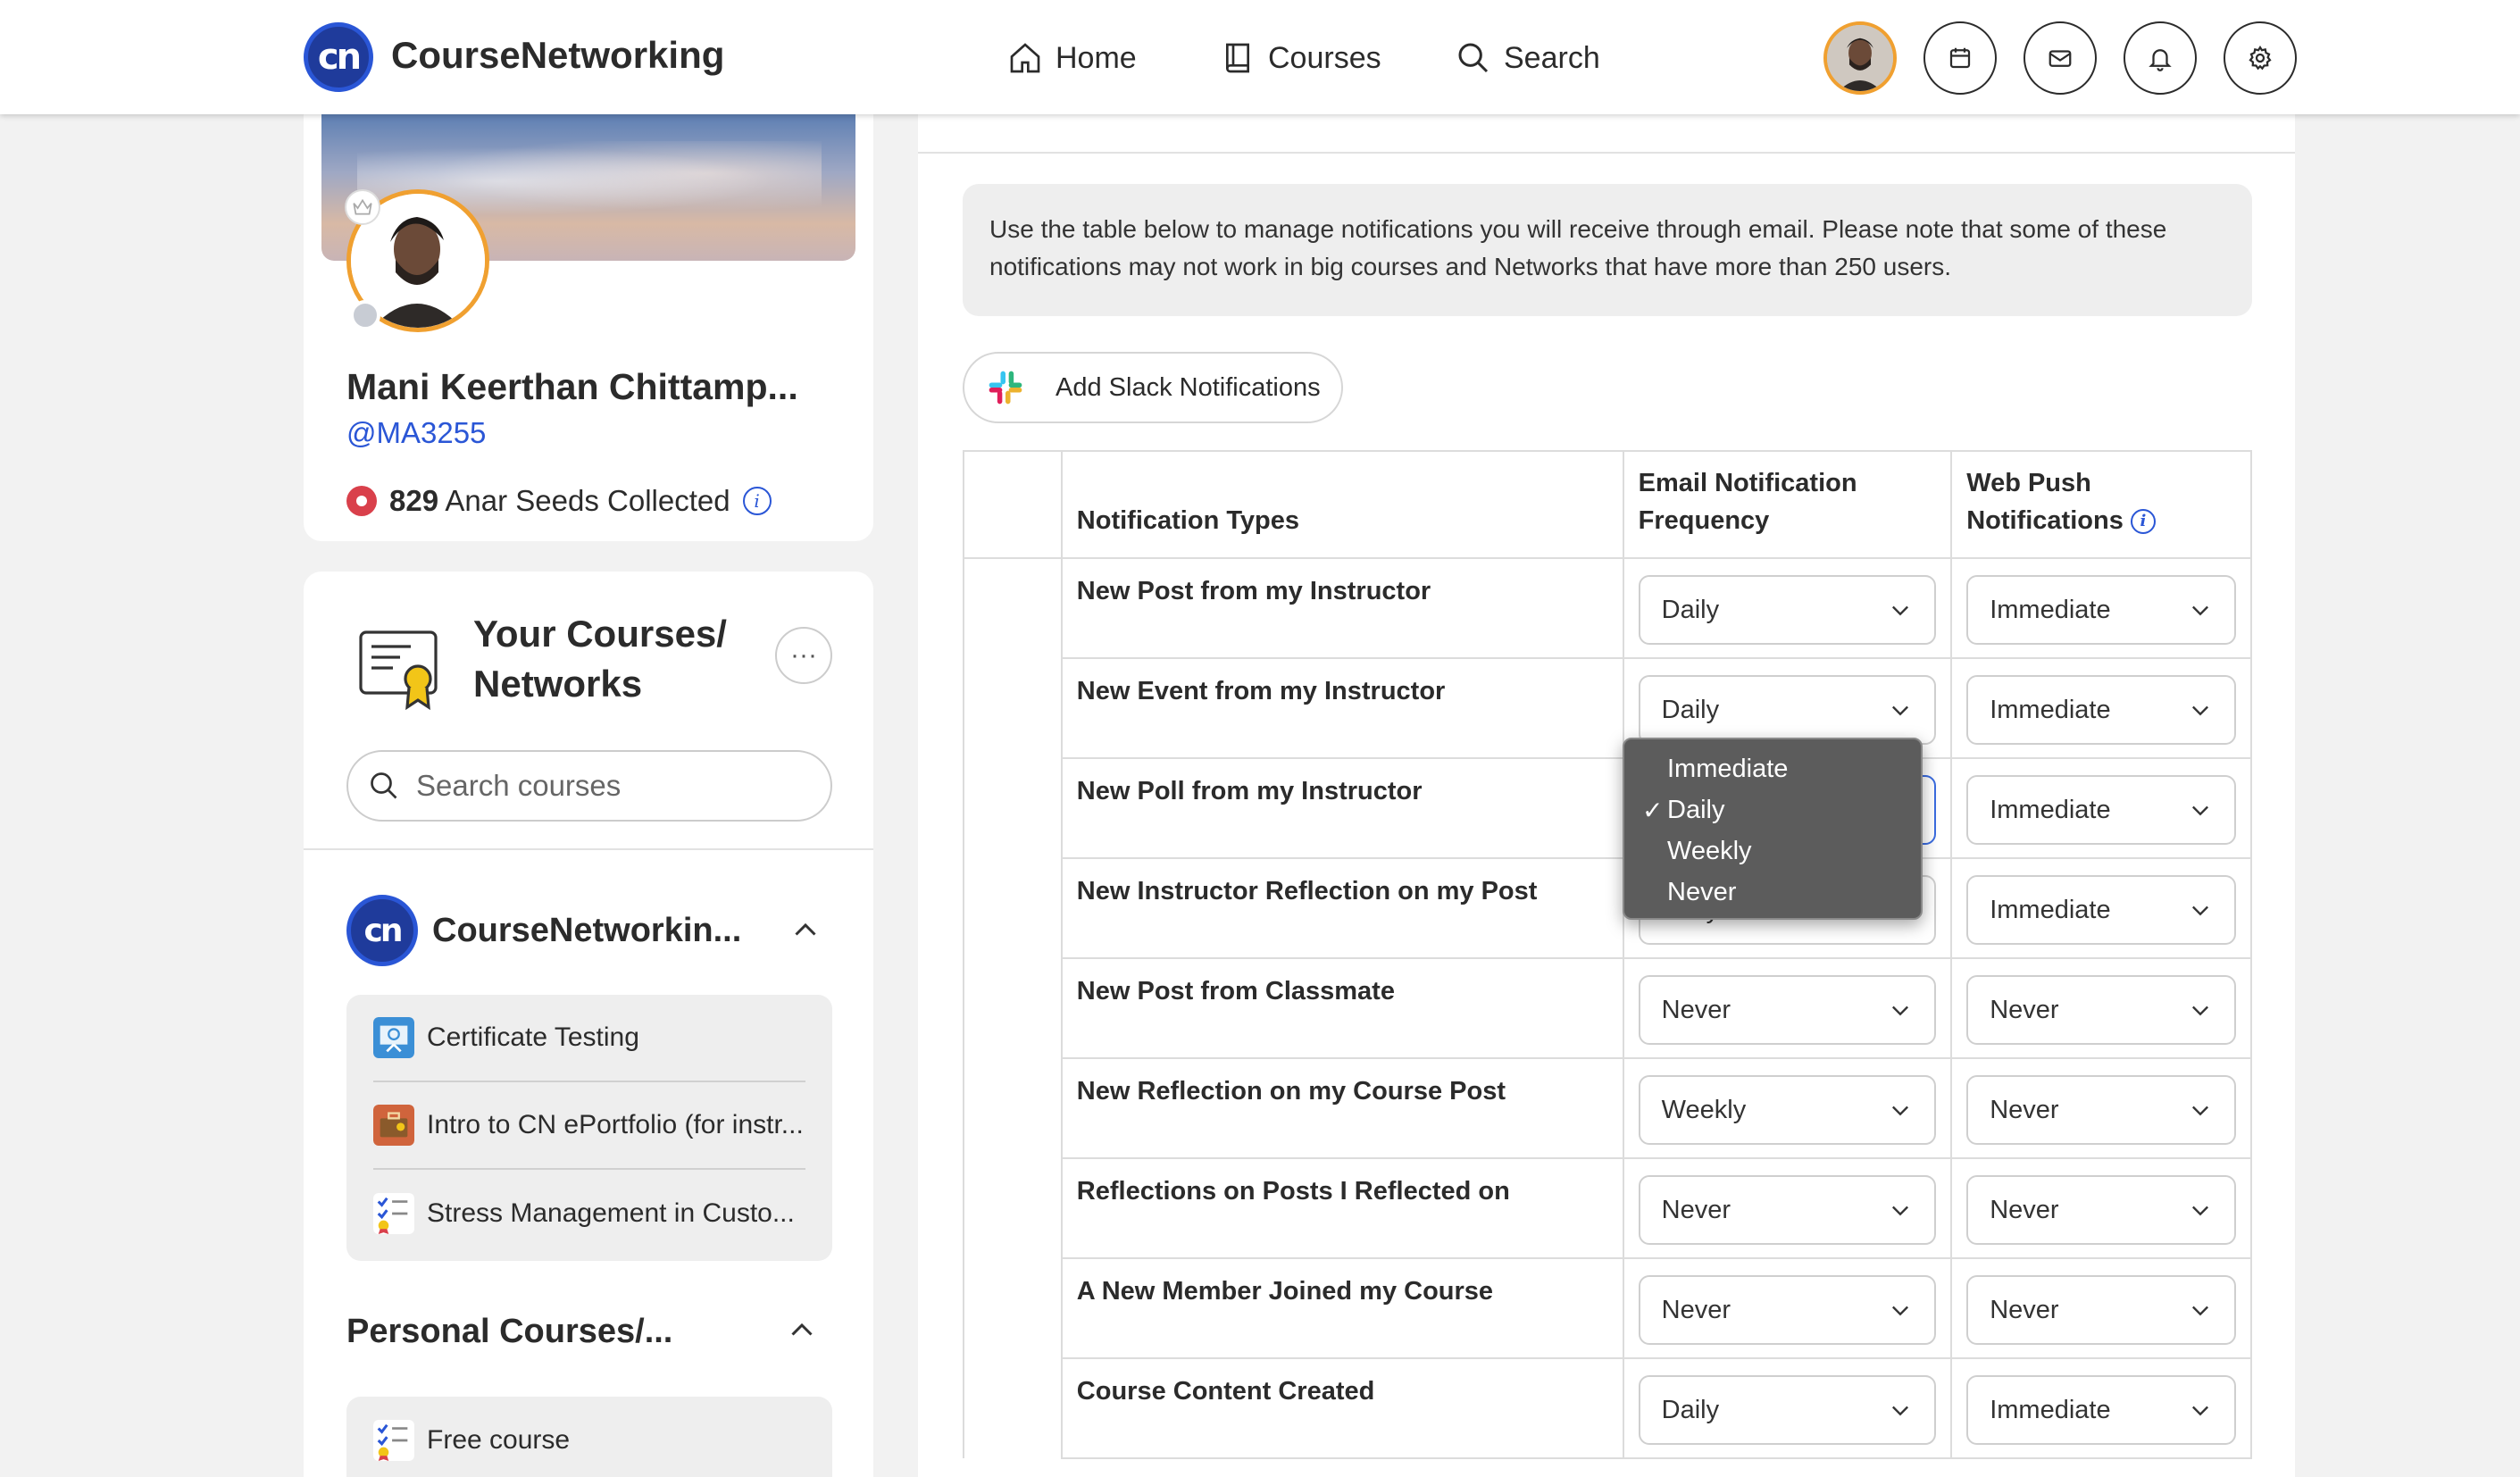 The image size is (2520, 1477). What do you see at coordinates (804, 655) in the screenshot?
I see `more-options-button: ···` at bounding box center [804, 655].